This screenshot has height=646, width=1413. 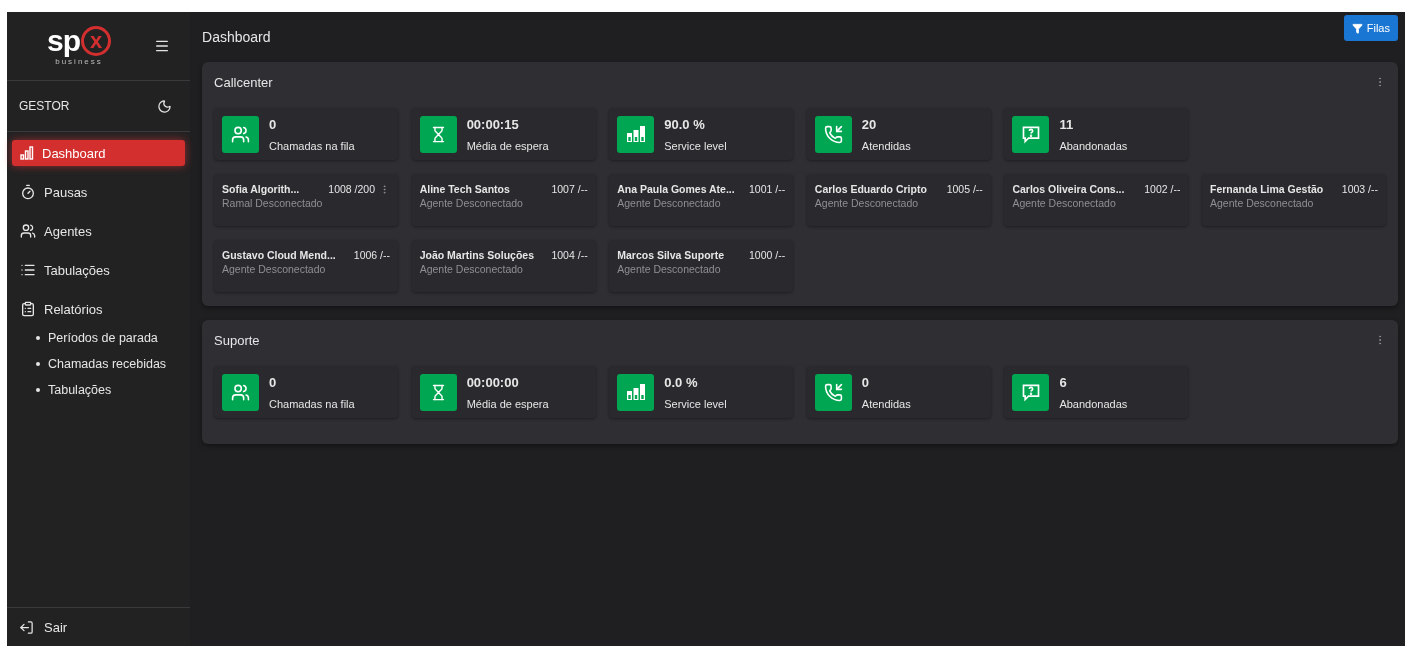 I want to click on agent-name: Carlos Eduardo Cripto, so click(x=870, y=189).